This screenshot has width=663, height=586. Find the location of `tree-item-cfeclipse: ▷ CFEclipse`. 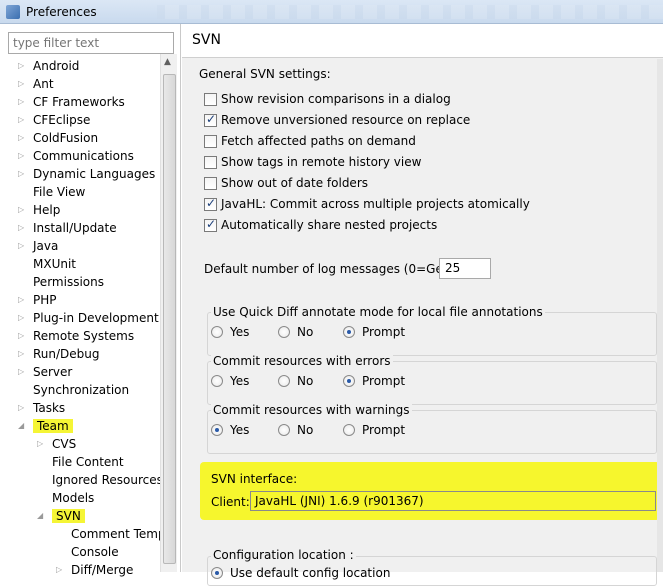

tree-item-cfeclipse: ▷ CFEclipse is located at coordinates (54, 120).